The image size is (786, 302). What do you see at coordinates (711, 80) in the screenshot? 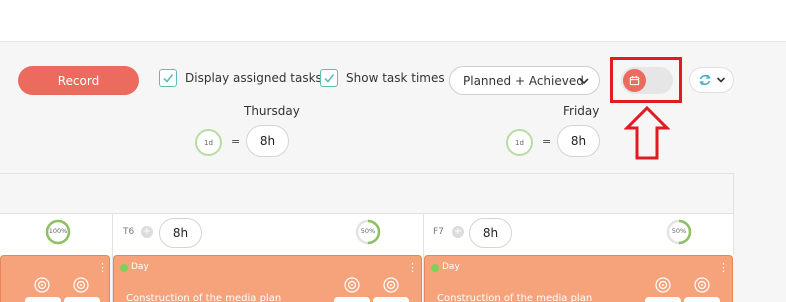
I see `sync-dropdown-button` at bounding box center [711, 80].